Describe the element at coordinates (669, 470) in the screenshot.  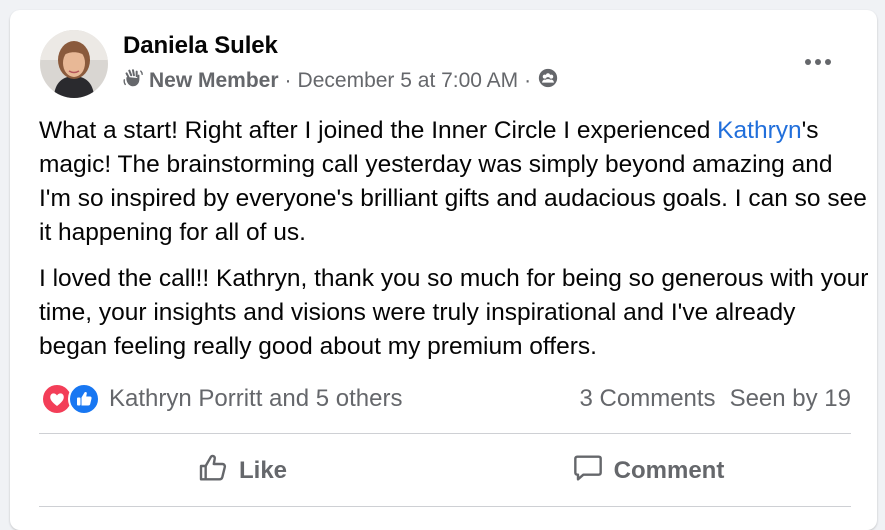
I see `comment-label: Comment` at that location.